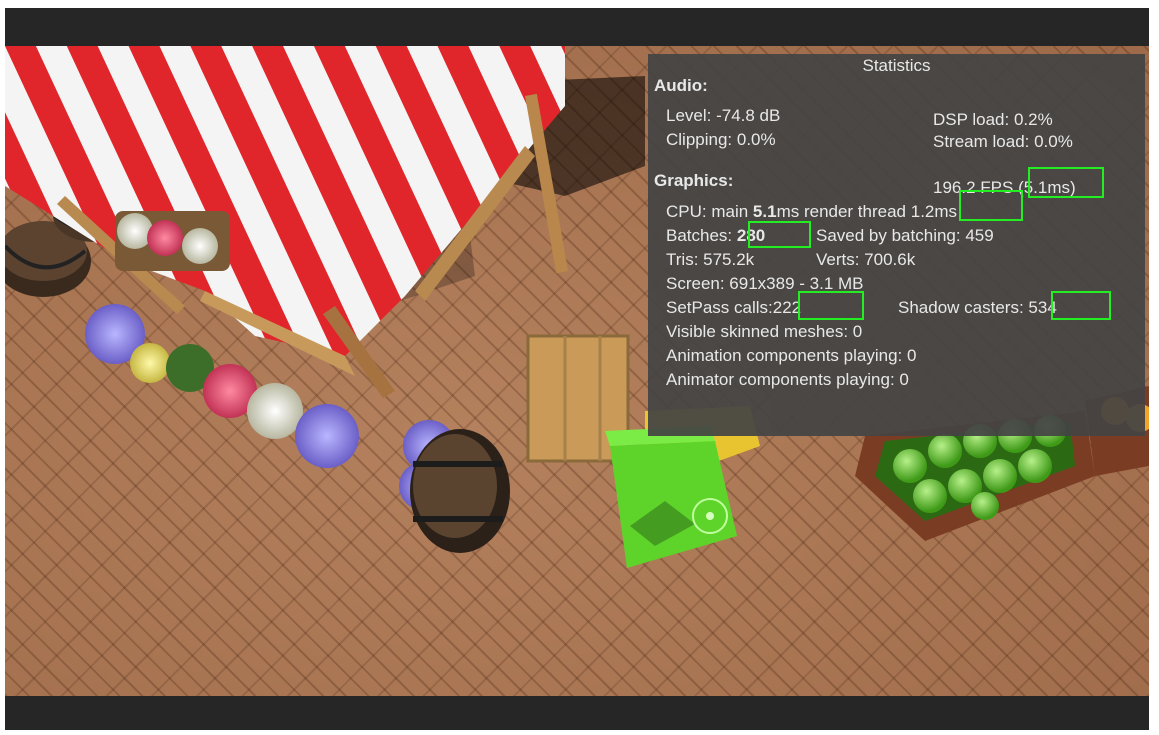  I want to click on setpass-line: SetPass calls:222, so click(733, 308).